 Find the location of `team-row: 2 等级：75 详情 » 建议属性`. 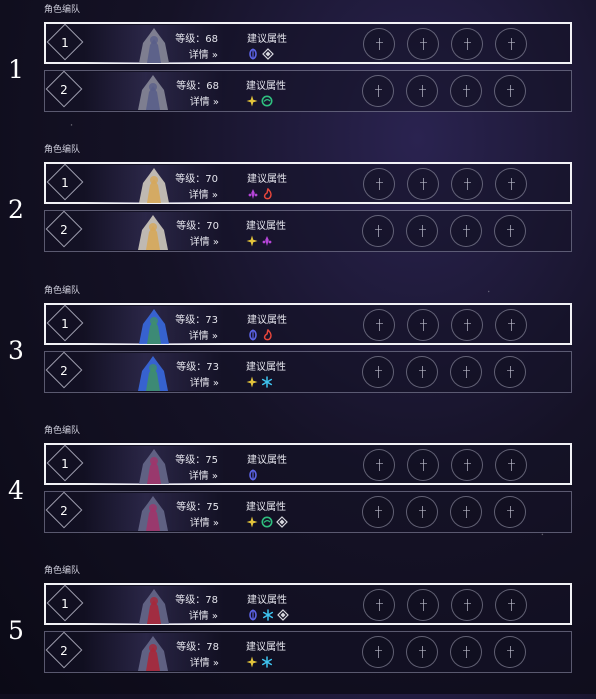

team-row: 2 等级：75 详情 » 建议属性 is located at coordinates (308, 512).